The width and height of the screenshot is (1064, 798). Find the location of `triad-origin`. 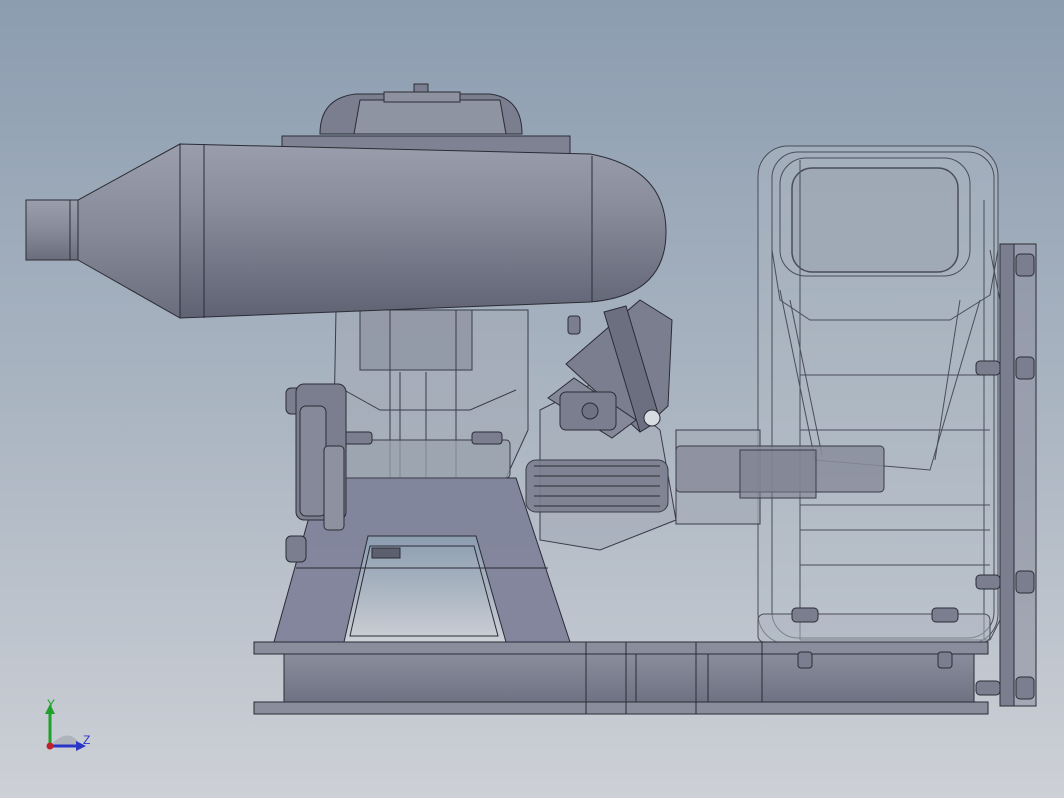

triad-origin is located at coordinates (50, 746).